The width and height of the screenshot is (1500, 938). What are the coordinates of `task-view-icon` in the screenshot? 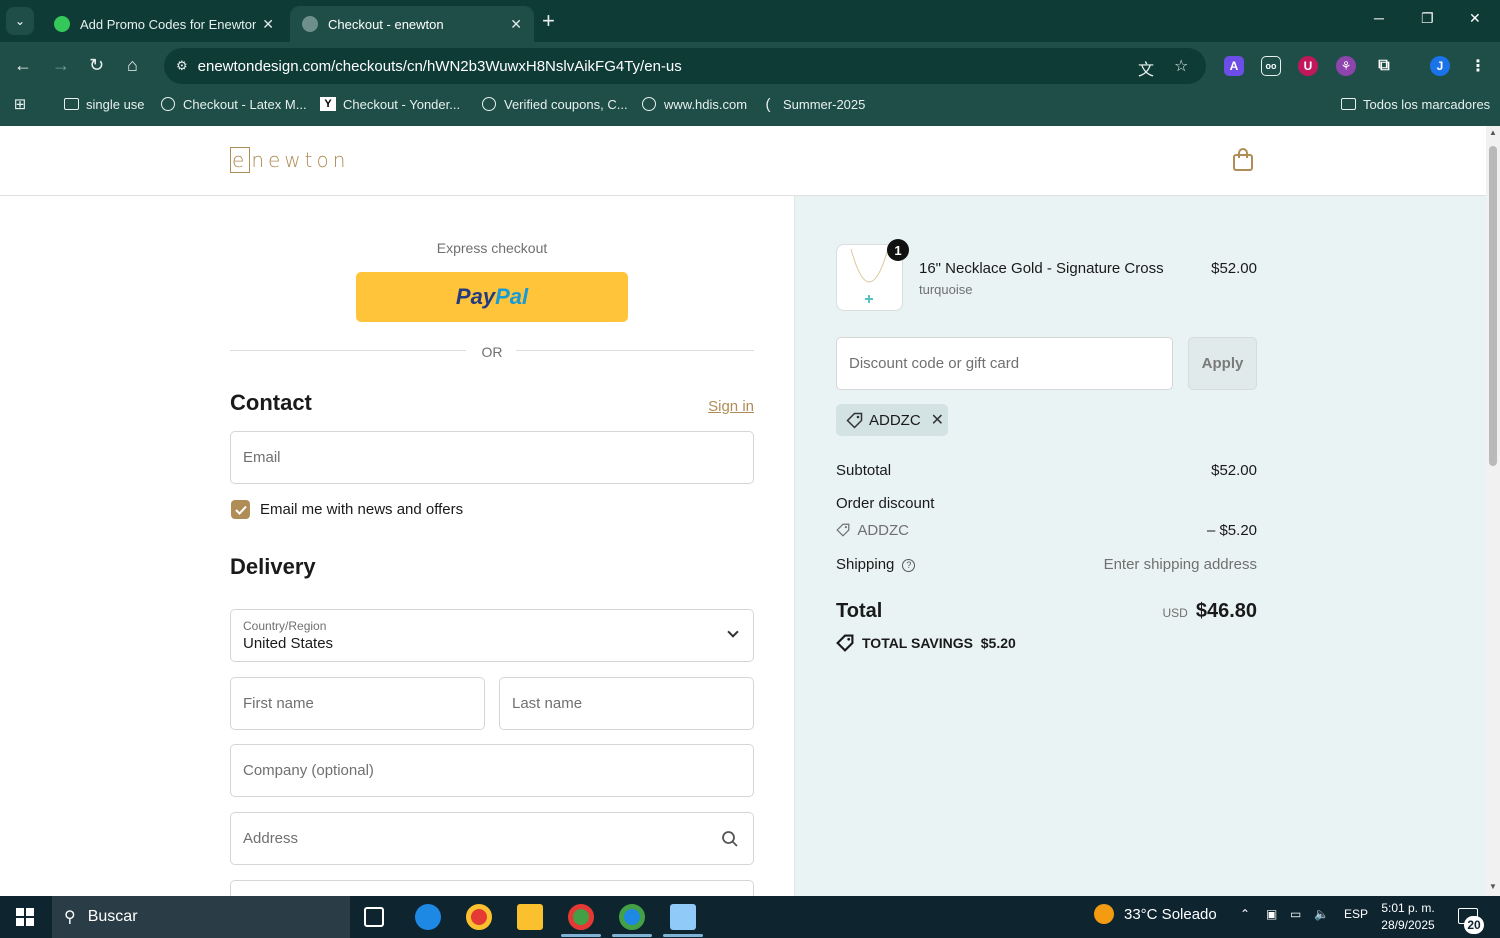 It's located at (374, 917).